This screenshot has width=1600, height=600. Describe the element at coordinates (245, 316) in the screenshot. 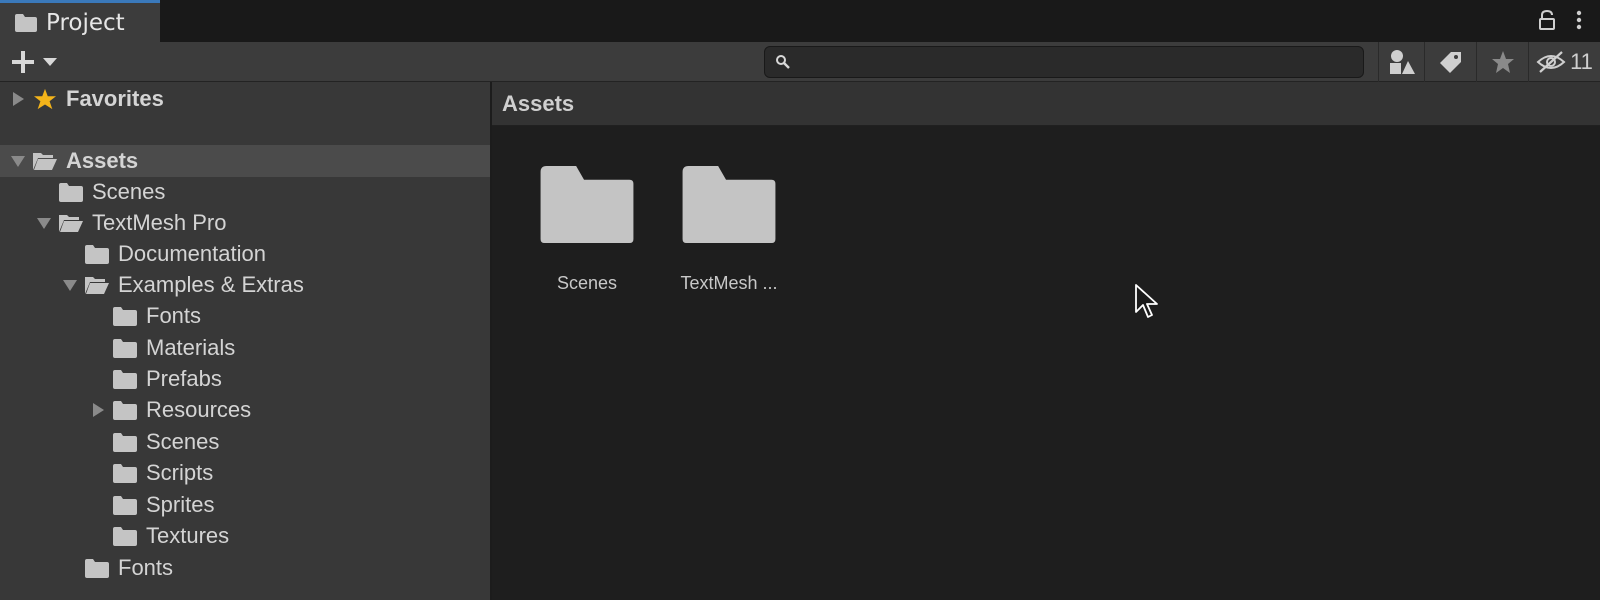

I see `tree-item-fonts: Fonts` at that location.